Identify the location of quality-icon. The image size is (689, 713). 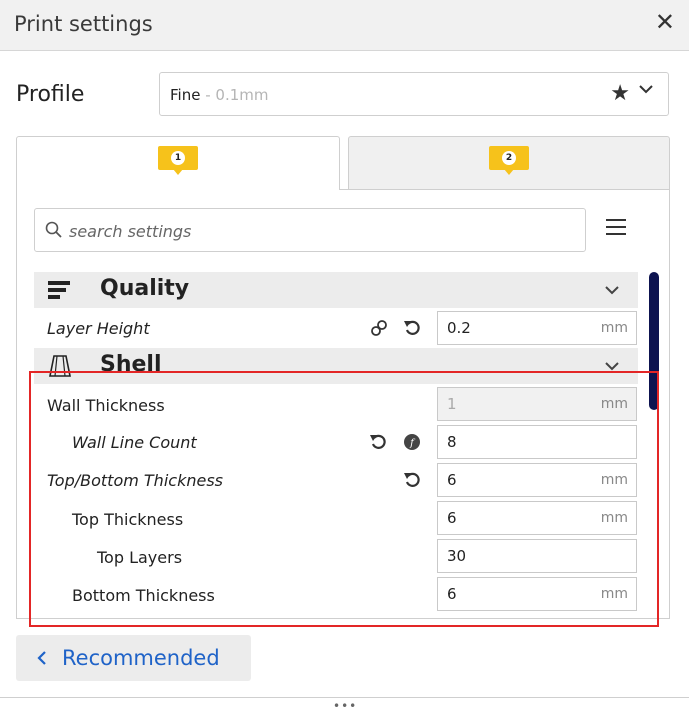
(59, 290).